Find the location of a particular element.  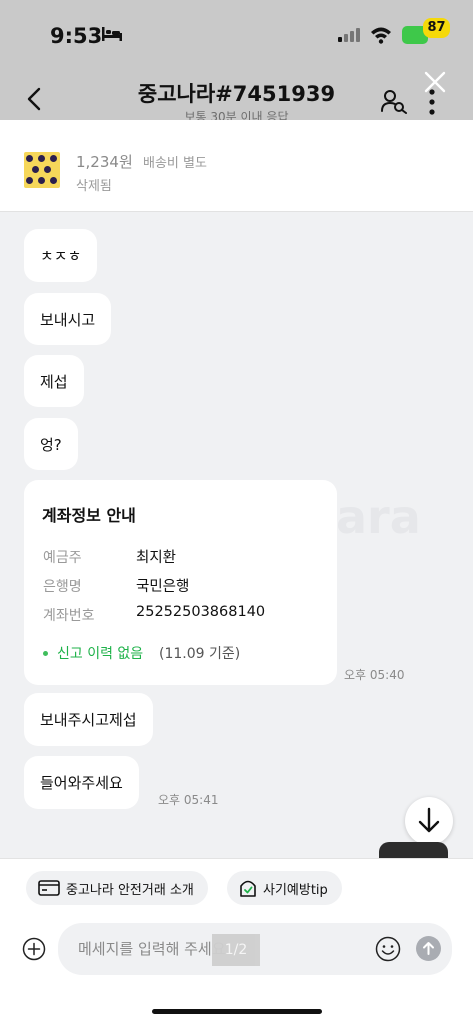

bank-name-value: 국민은행 is located at coordinates (163, 587).